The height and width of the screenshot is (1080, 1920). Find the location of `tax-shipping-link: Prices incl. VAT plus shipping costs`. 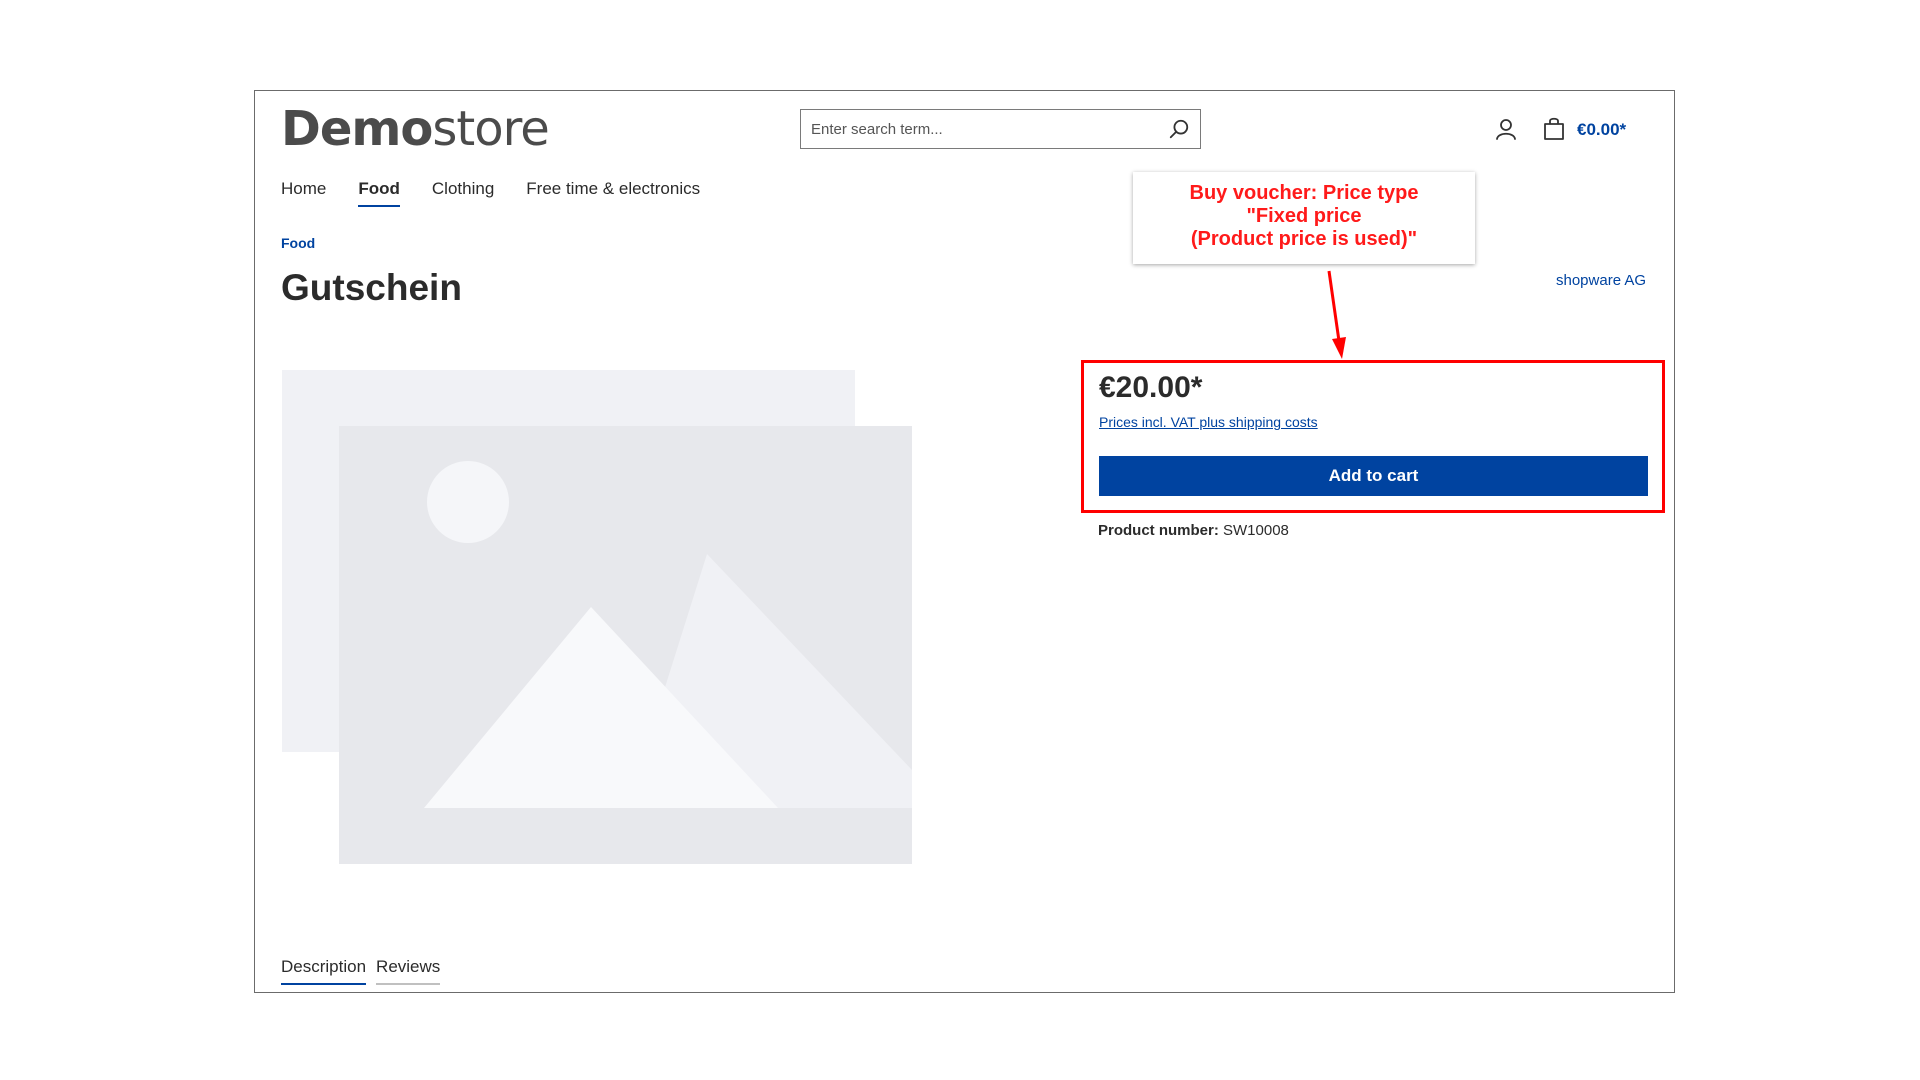

tax-shipping-link: Prices incl. VAT plus shipping costs is located at coordinates (1208, 422).